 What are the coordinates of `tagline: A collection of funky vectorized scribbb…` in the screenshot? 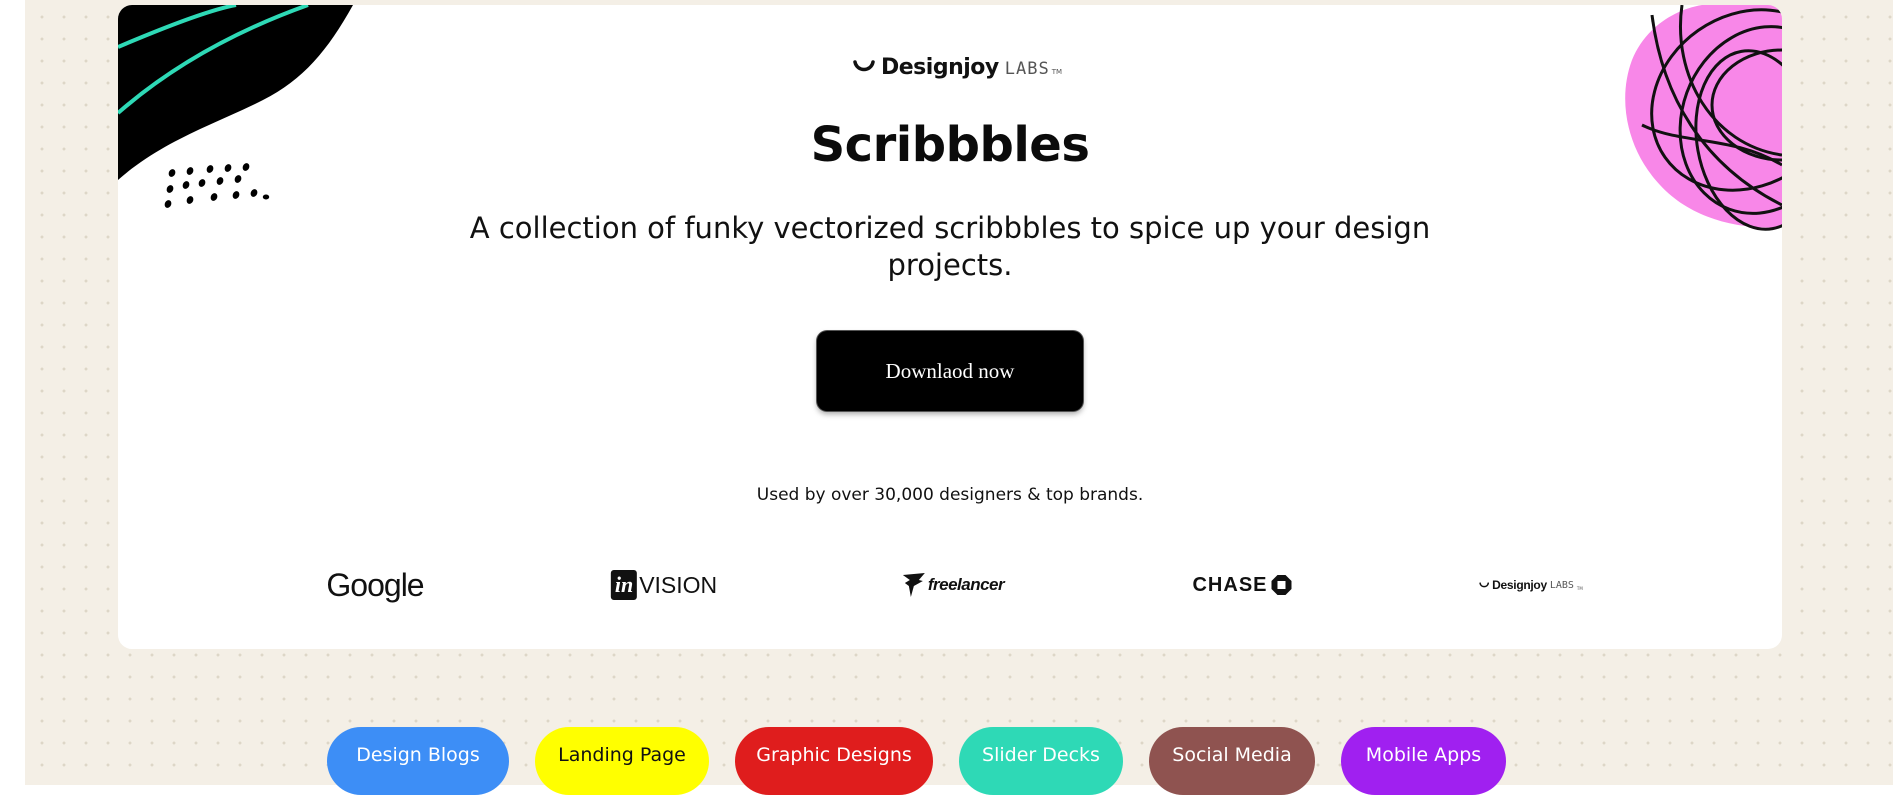 It's located at (950, 246).